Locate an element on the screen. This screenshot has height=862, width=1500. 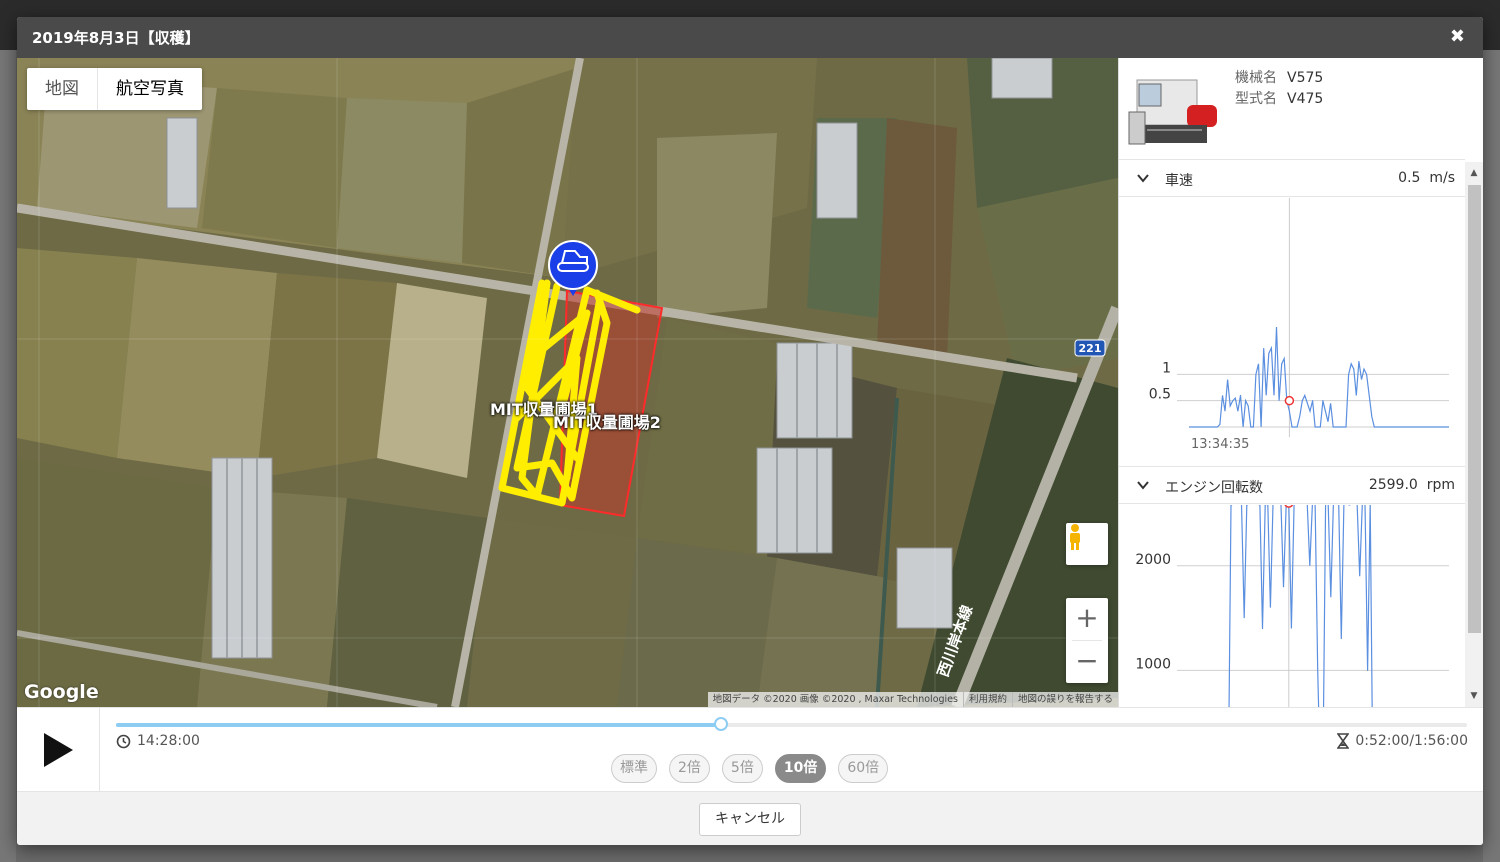
hourglass-icon is located at coordinates (1343, 741).